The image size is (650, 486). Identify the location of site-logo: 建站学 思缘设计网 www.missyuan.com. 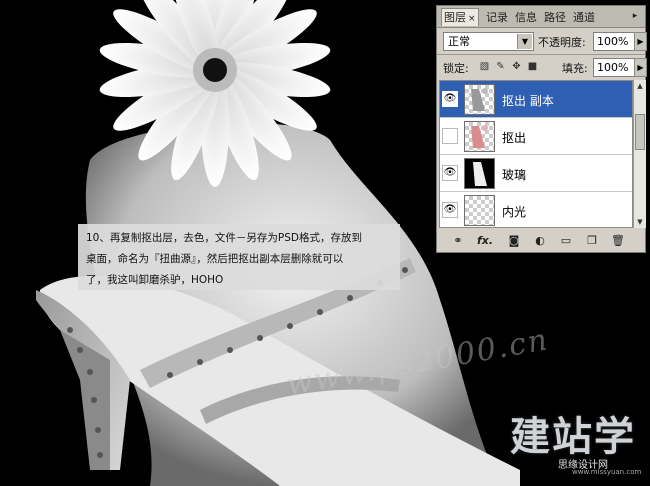
(576, 443).